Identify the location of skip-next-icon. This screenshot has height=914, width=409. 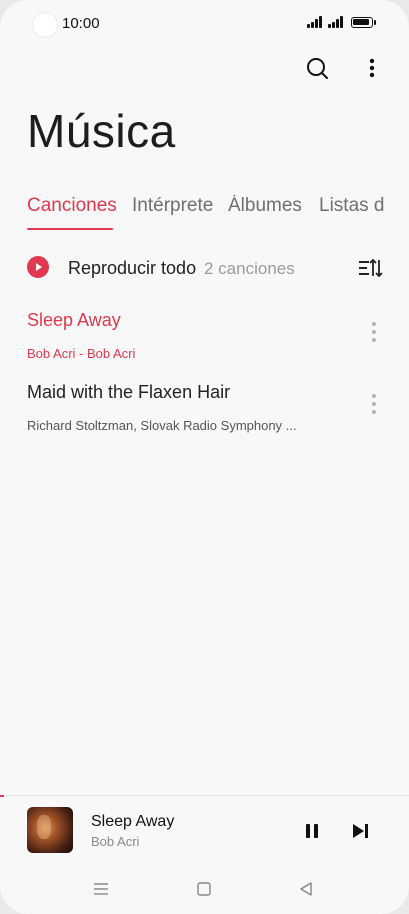
(361, 831).